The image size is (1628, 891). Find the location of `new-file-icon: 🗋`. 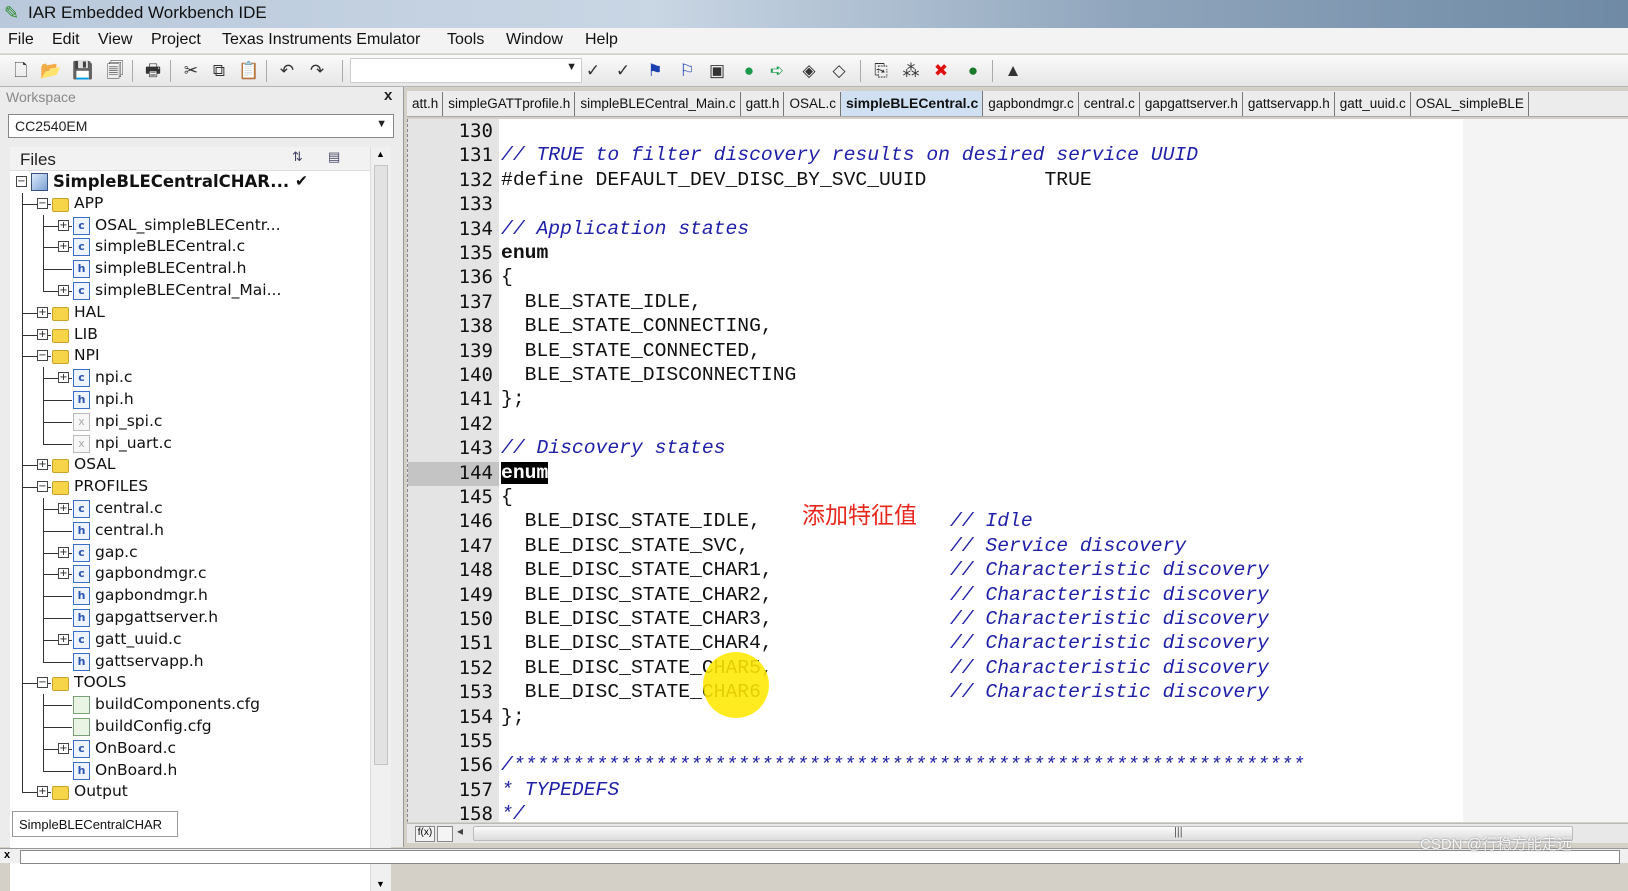

new-file-icon: 🗋 is located at coordinates (21, 71).